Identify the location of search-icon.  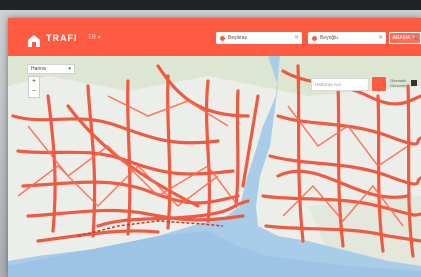
(379, 84).